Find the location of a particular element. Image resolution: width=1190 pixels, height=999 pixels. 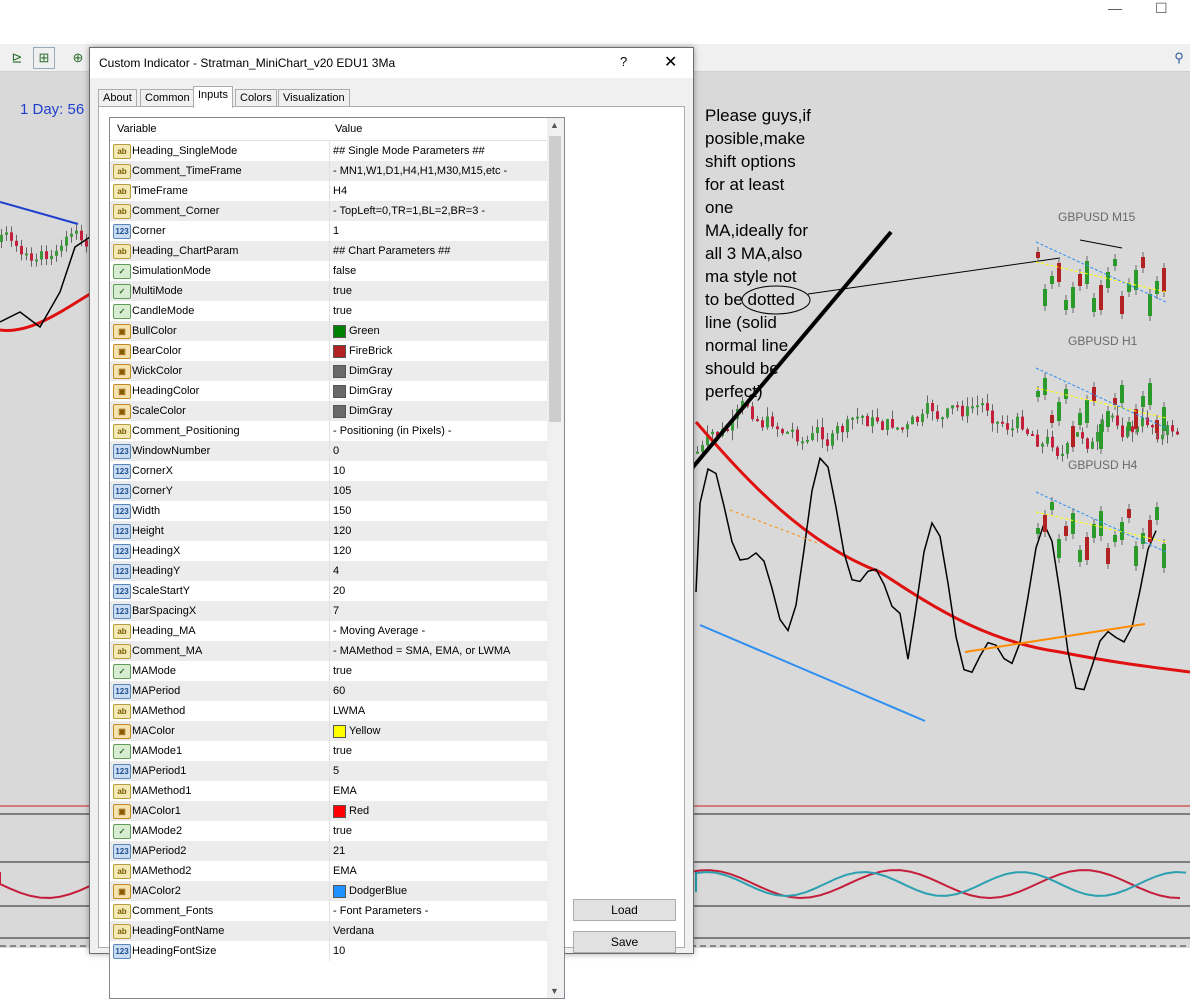

column-header-variable: Variable is located at coordinates (137, 129).